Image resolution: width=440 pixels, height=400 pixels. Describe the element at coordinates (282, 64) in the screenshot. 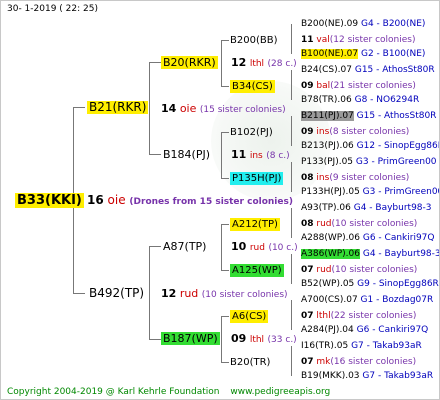

I see `gen3-note-1: (28 c.)` at that location.